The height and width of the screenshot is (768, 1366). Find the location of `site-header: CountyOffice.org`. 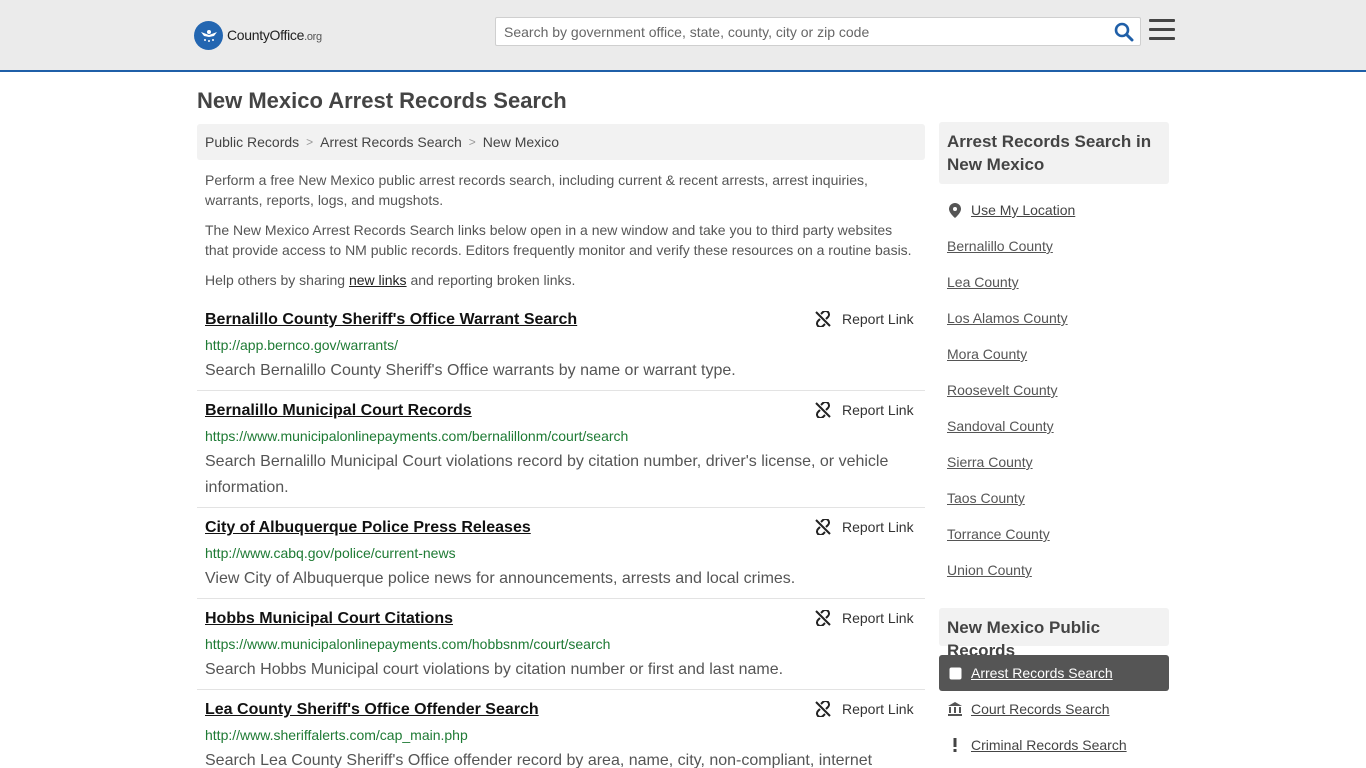

site-header: CountyOffice.org is located at coordinates (683, 36).